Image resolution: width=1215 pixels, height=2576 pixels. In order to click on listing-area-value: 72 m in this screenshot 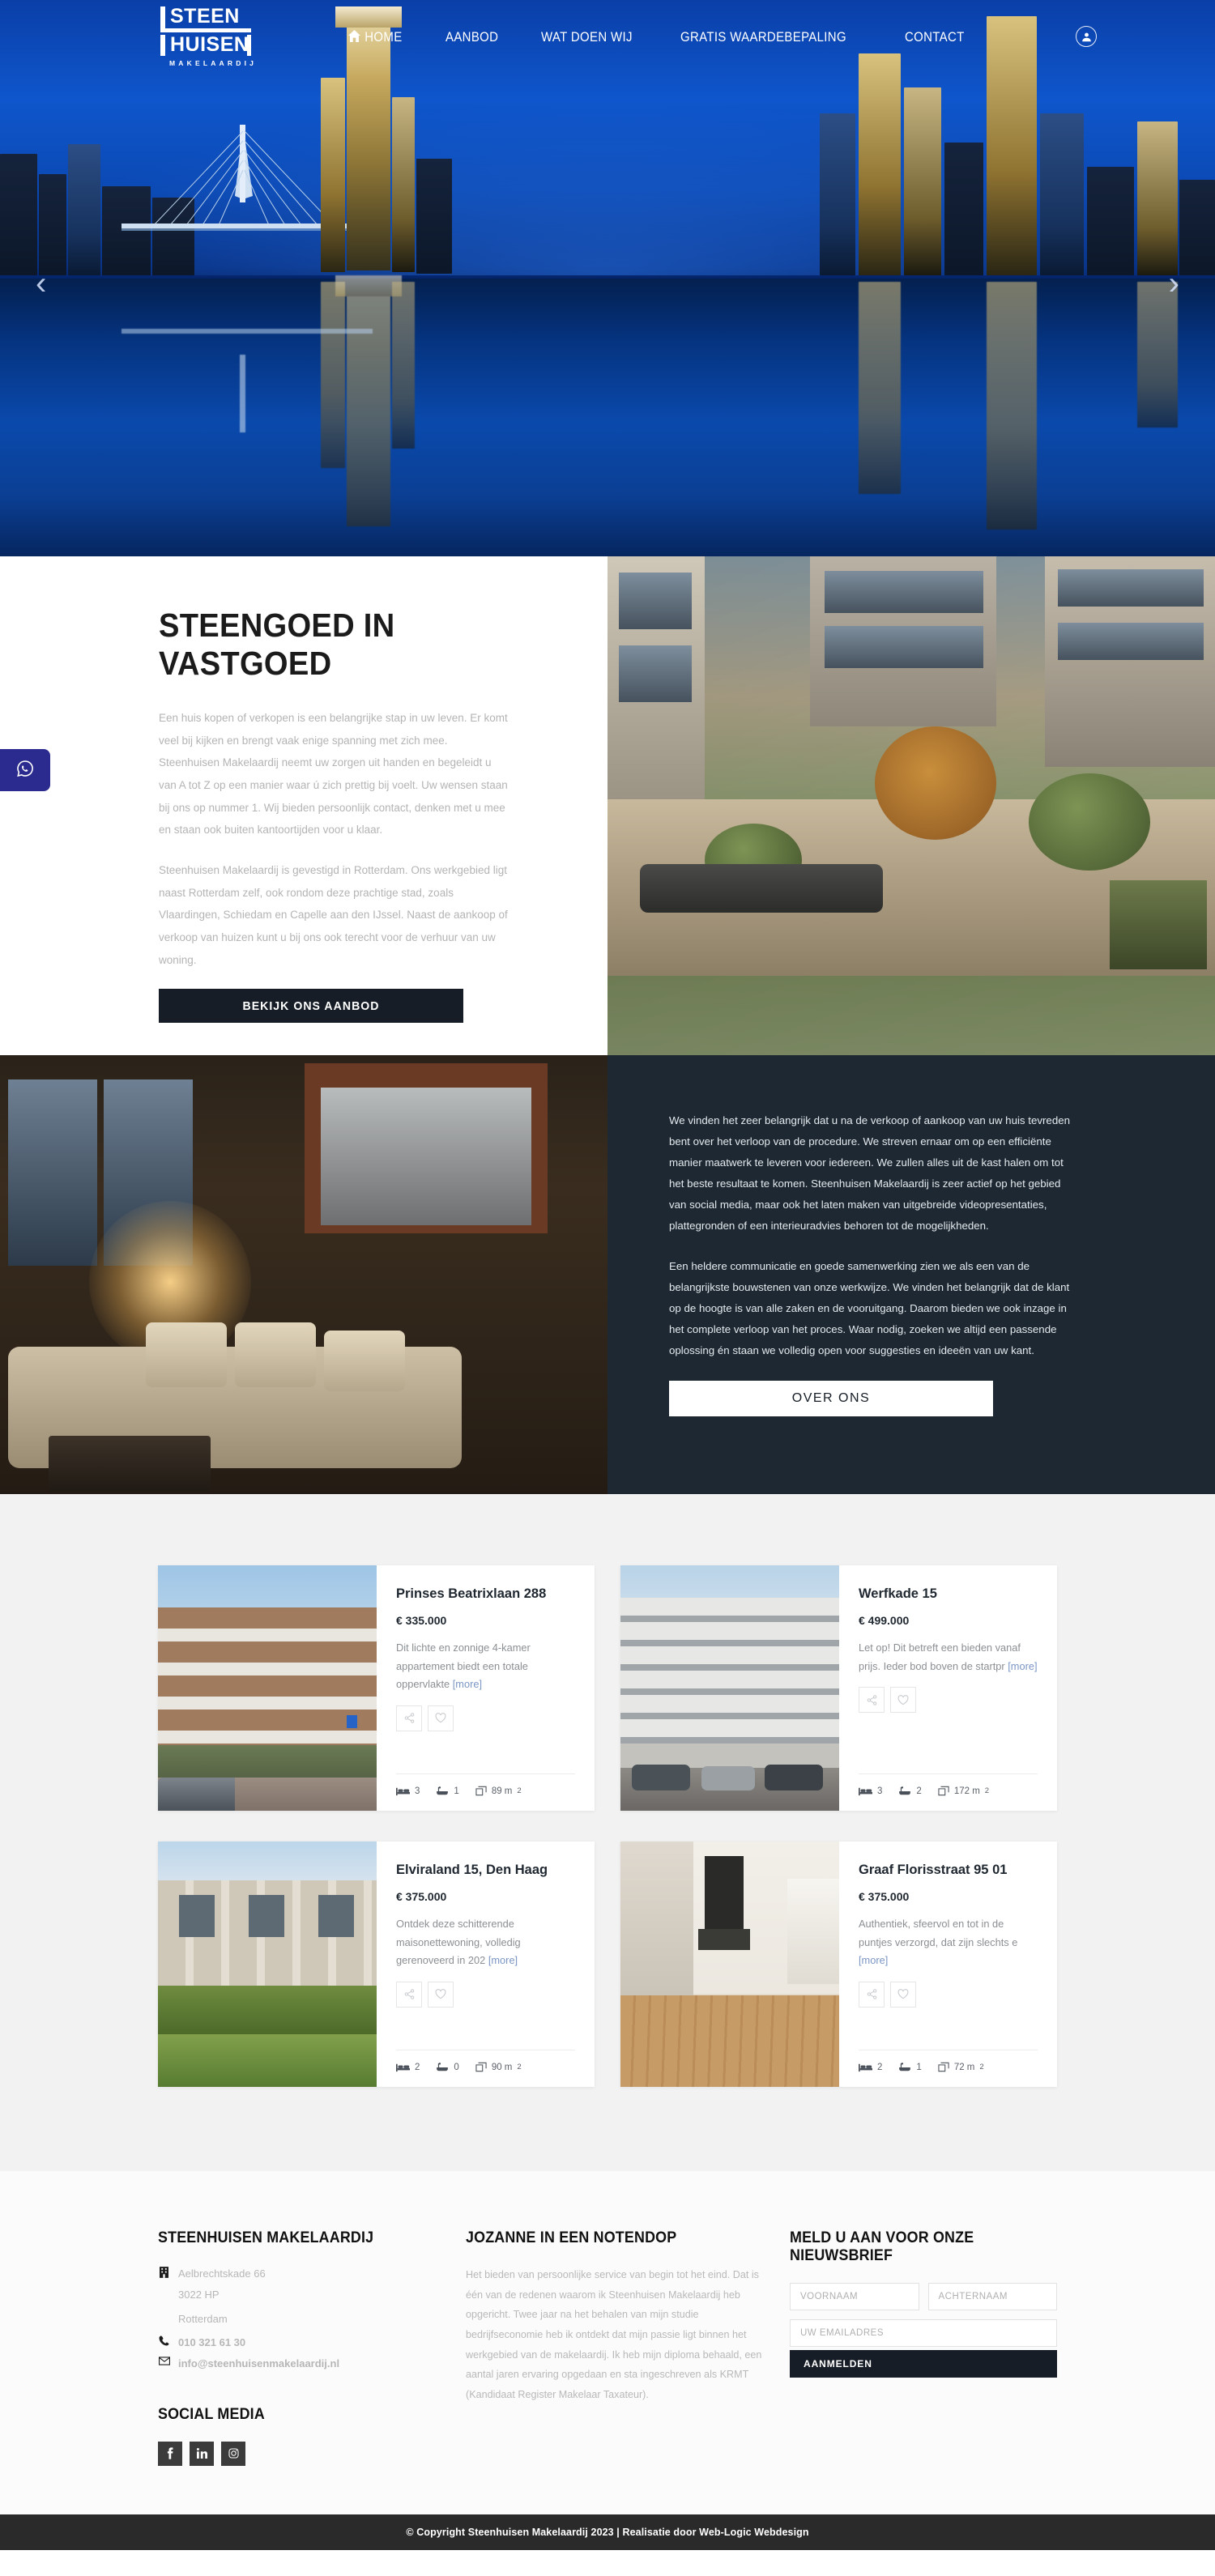, I will do `click(964, 2067)`.